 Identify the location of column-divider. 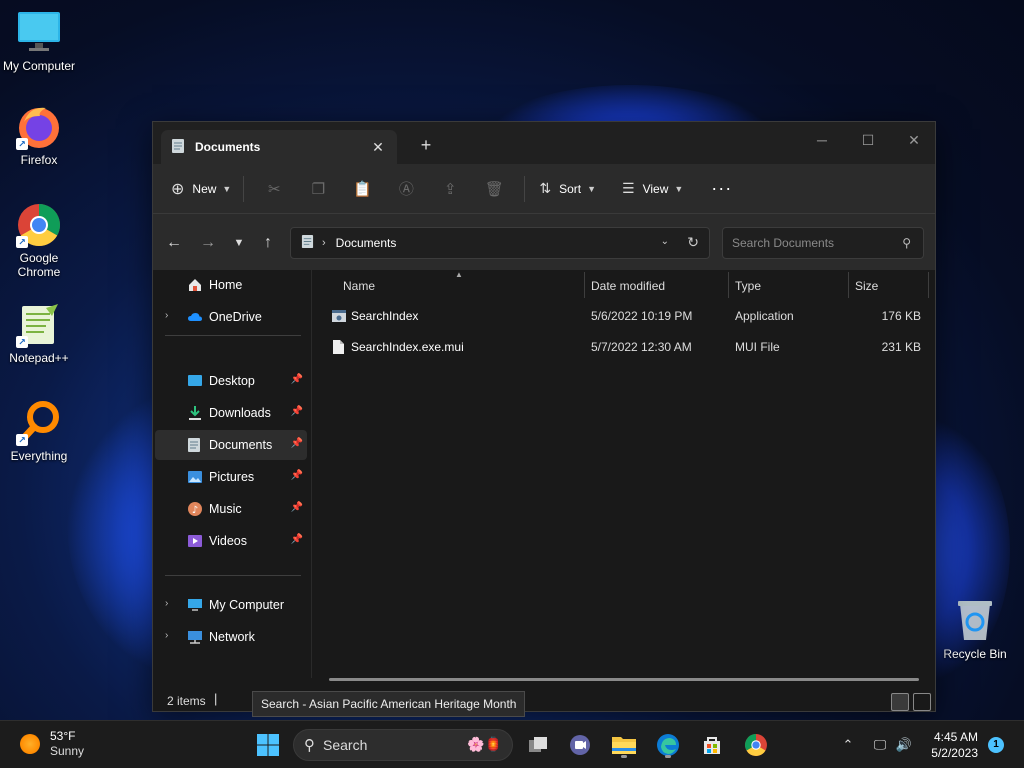
(928, 285).